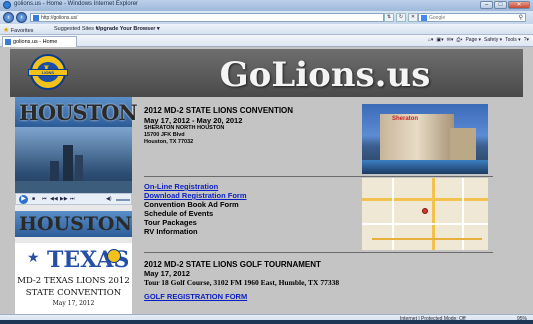  What do you see at coordinates (207, 17) in the screenshot?
I see `url-input: http://golions.us/` at bounding box center [207, 17].